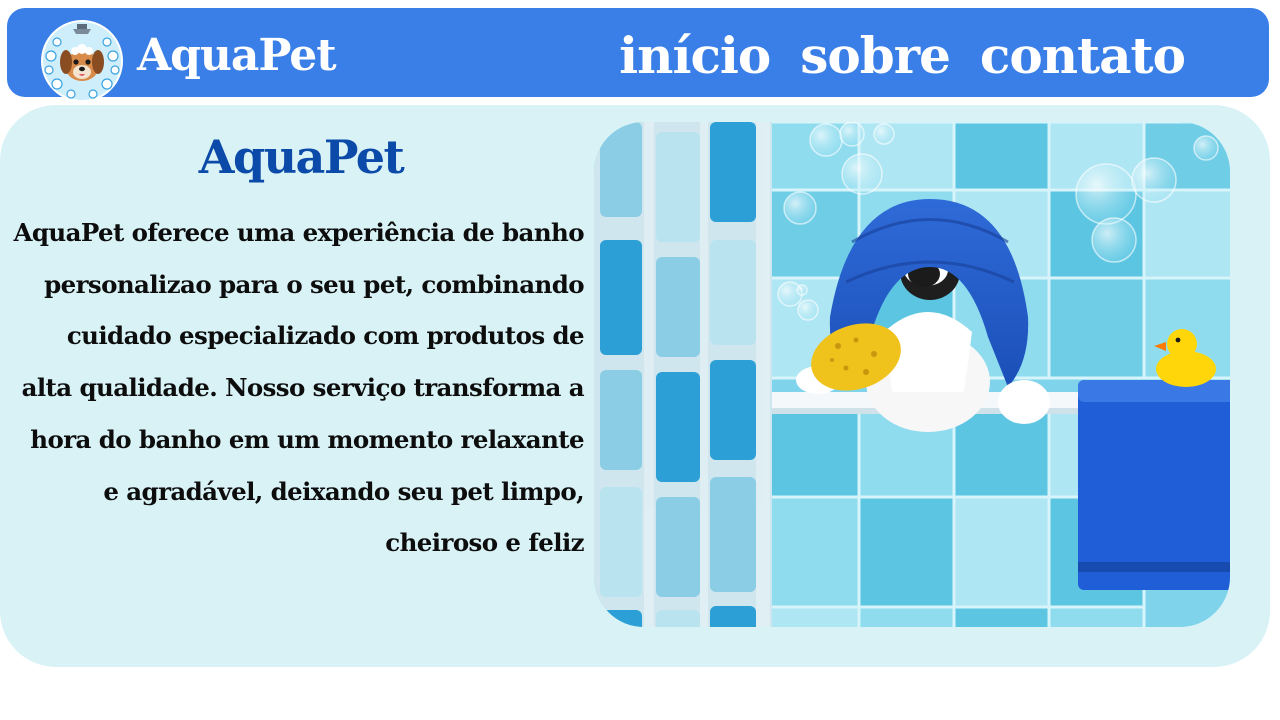 The height and width of the screenshot is (720, 1280). Describe the element at coordinates (1083, 56) in the screenshot. I see `nav-contato: contato` at that location.